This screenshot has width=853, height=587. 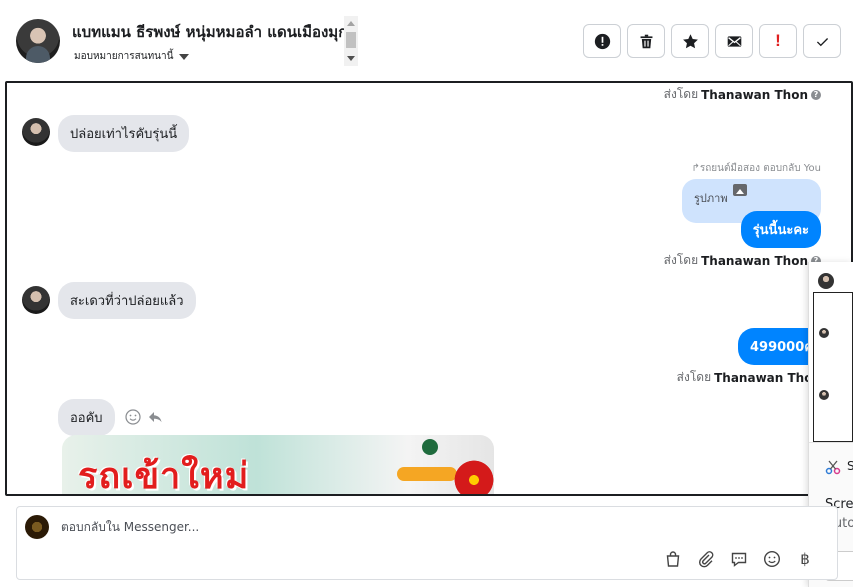 What do you see at coordinates (427, 474) in the screenshot?
I see `banner-decoration` at bounding box center [427, 474].